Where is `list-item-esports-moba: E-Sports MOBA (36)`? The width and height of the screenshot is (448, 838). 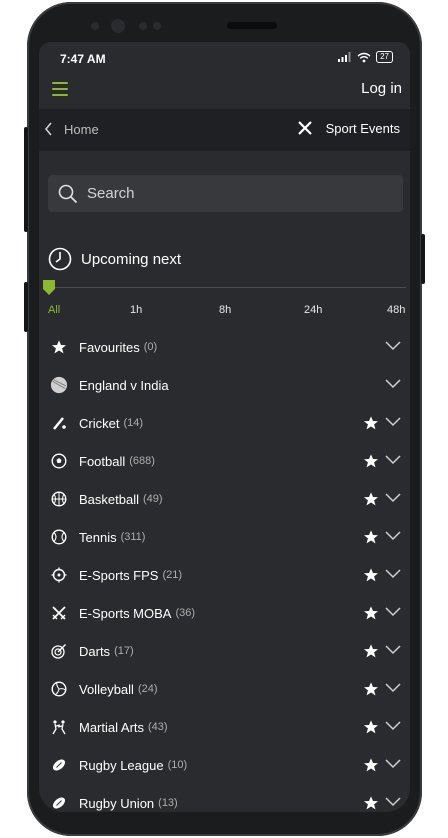
list-item-esports-moba: E-Sports MOBA (36) is located at coordinates (224, 613).